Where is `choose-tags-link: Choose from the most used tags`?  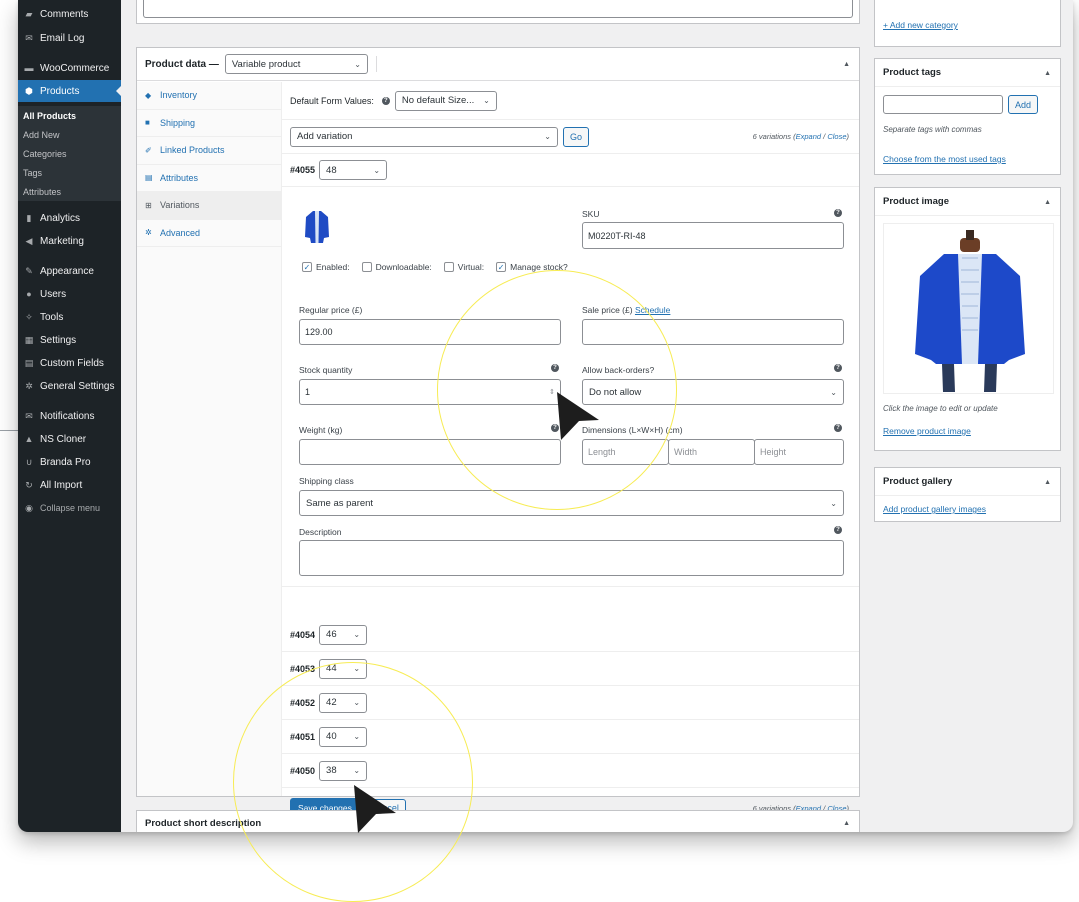
choose-tags-link: Choose from the most used tags is located at coordinates (944, 159).